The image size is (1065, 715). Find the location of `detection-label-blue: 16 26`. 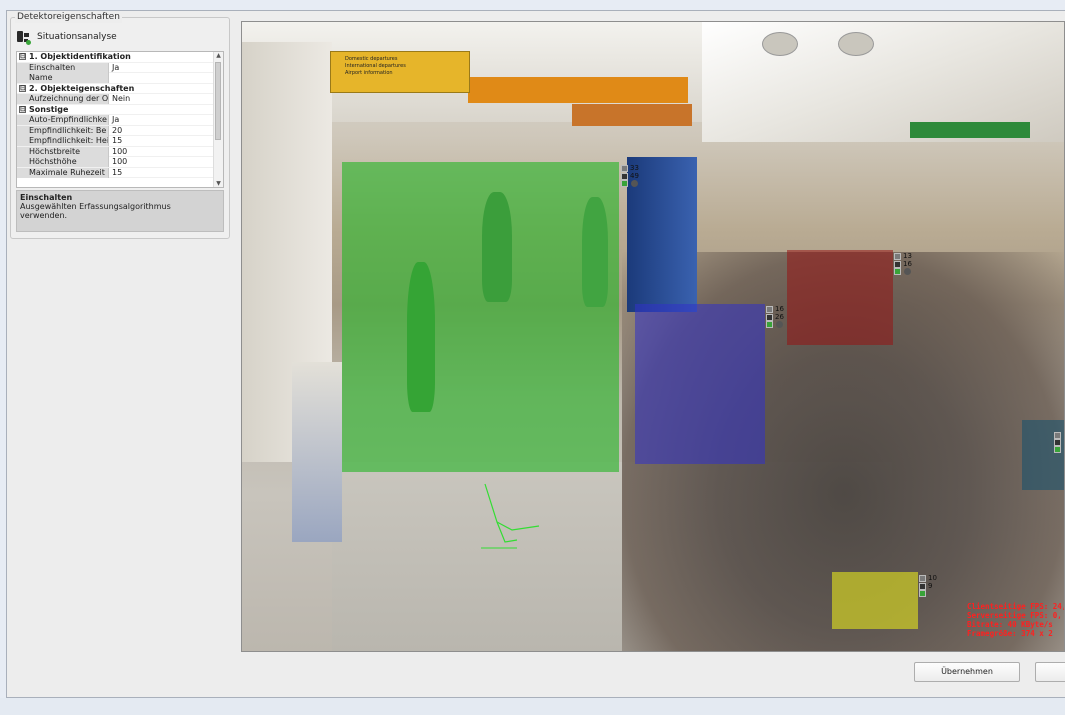

detection-label-blue: 16 26 is located at coordinates (775, 316).